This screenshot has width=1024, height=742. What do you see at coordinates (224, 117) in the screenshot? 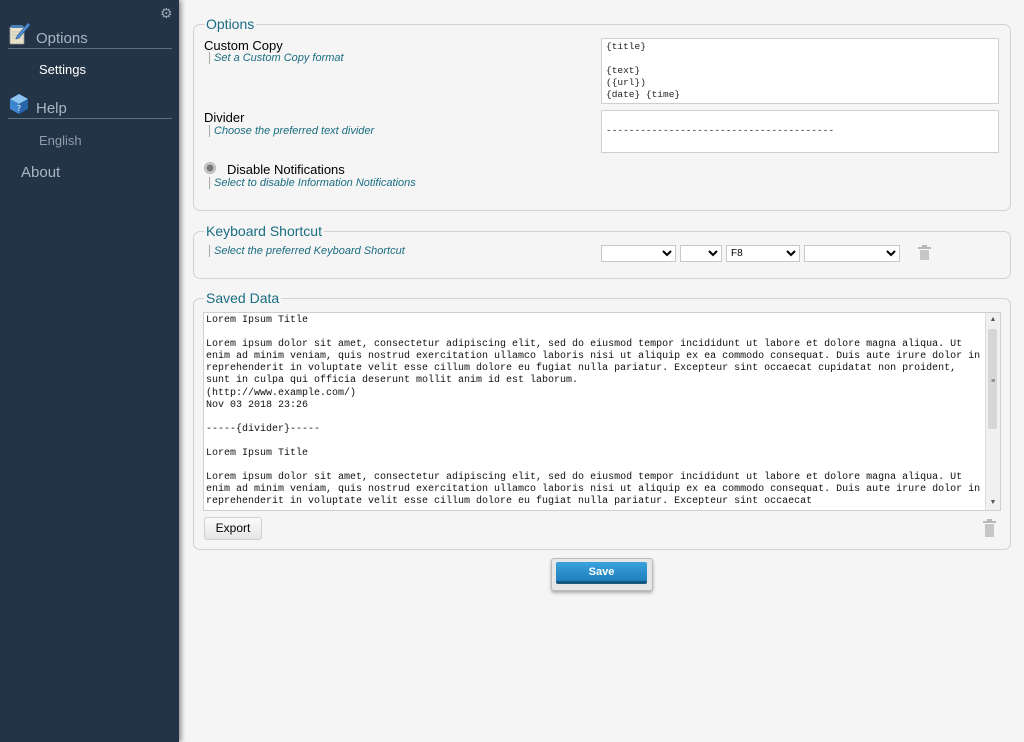
I see `divider-label: Divider` at bounding box center [224, 117].